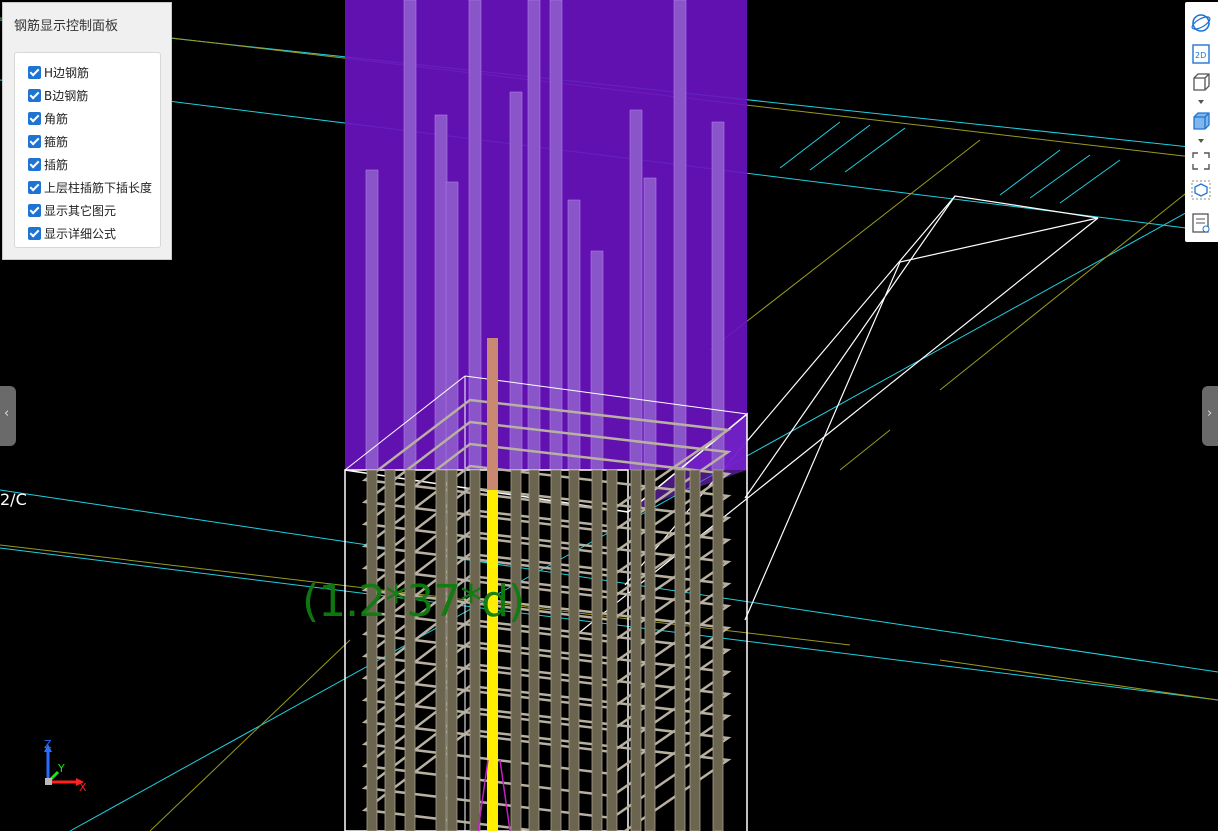 This screenshot has height=831, width=1218. I want to click on formula-annotation: (1.2*37*d), so click(413, 601).